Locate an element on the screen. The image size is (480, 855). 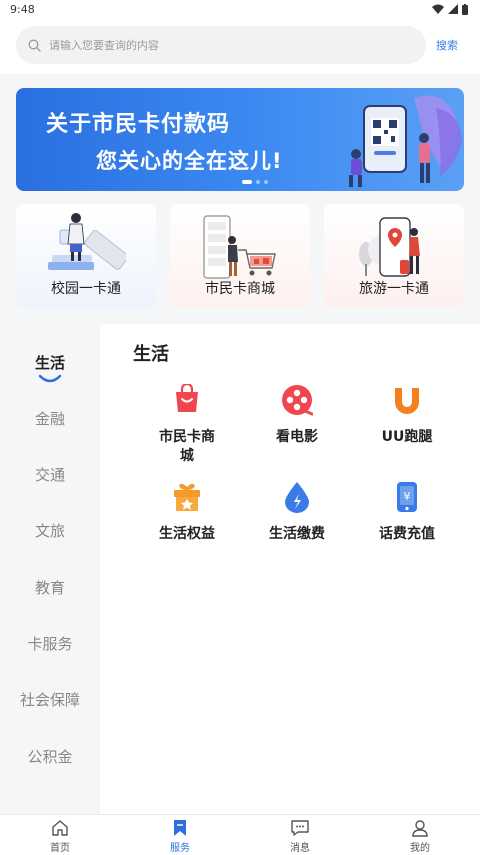
service-uu-errands: UU跑腿 is located at coordinates (407, 415).